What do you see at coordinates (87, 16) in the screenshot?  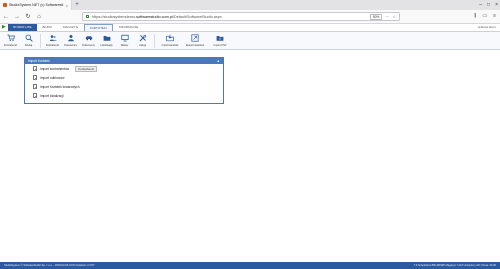 I see `lock-icon` at bounding box center [87, 16].